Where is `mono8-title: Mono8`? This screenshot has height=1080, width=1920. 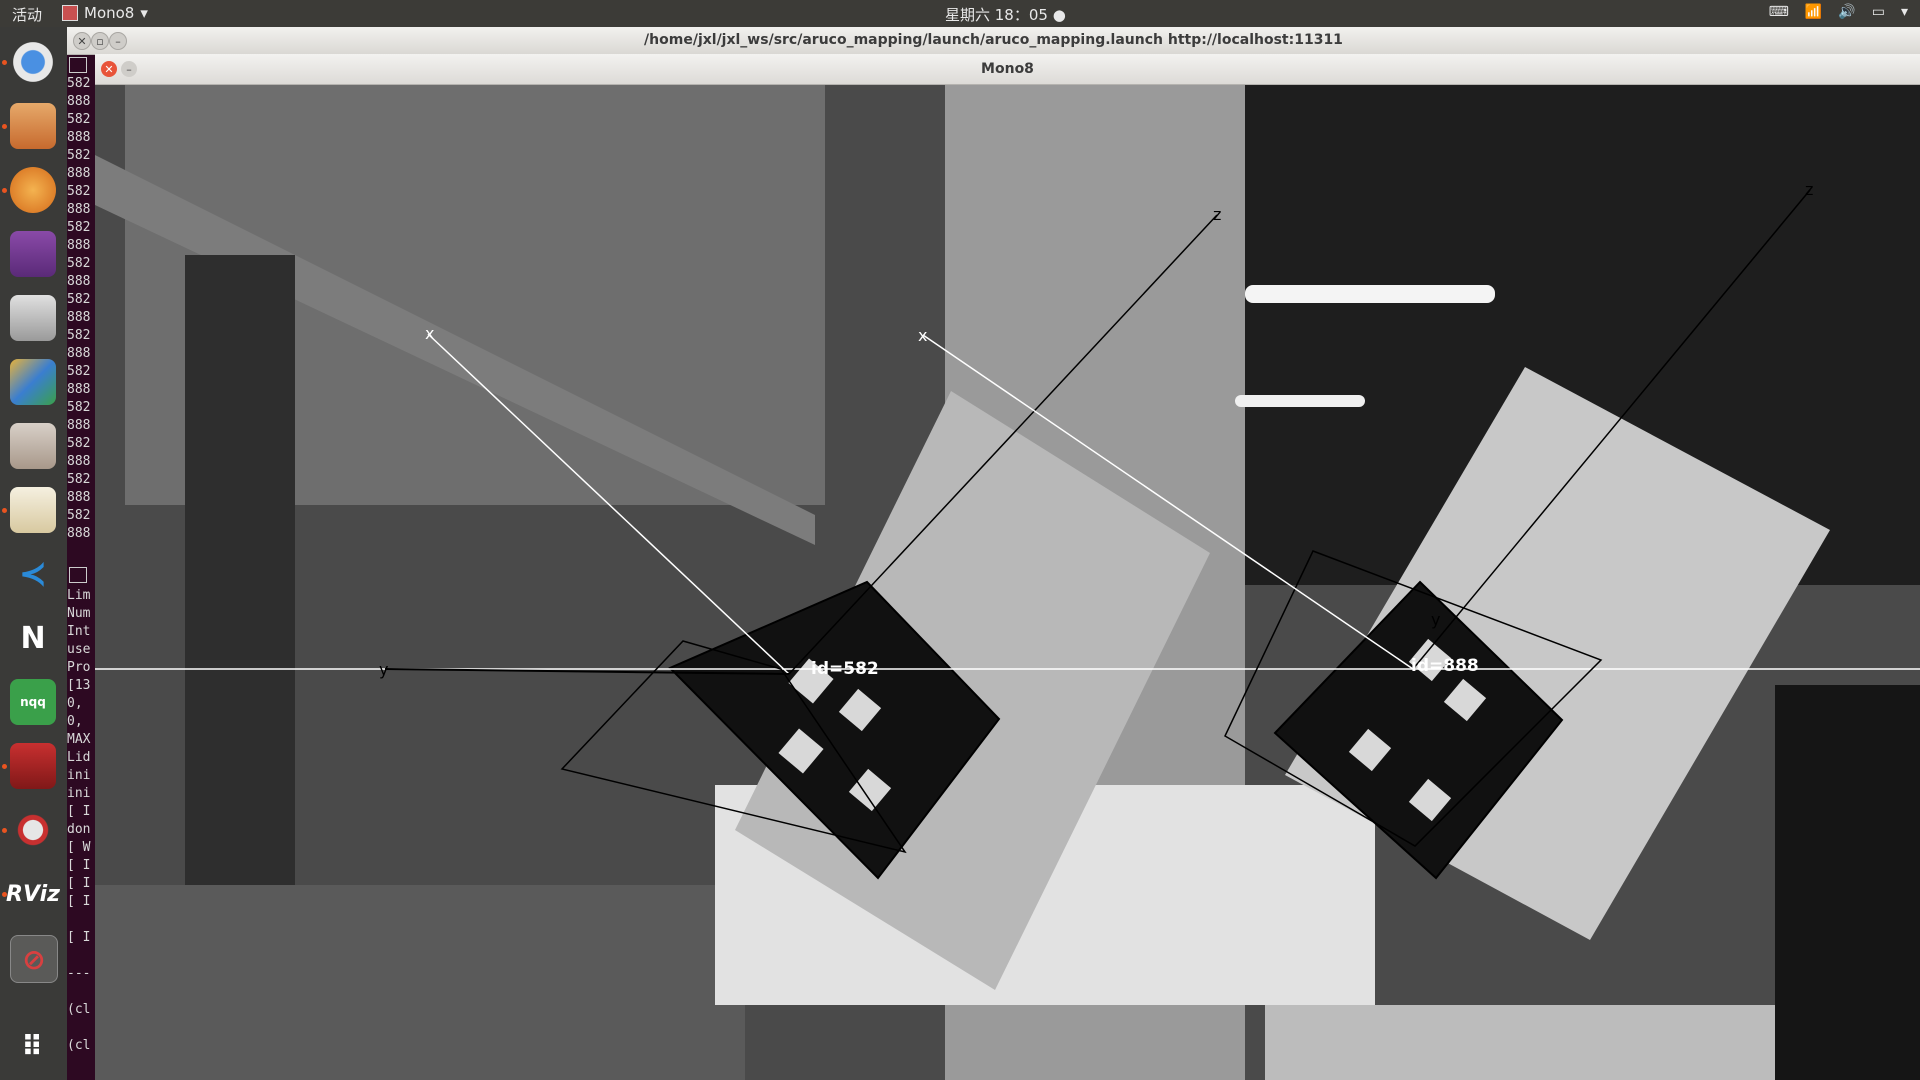
mono8-title: Mono8 is located at coordinates (1007, 69).